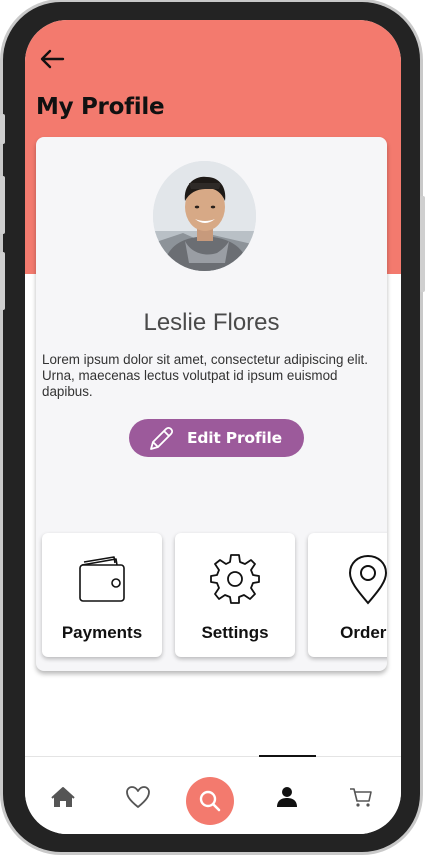 The height and width of the screenshot is (856, 425). I want to click on edit-profile-label: Edit Profile, so click(234, 438).